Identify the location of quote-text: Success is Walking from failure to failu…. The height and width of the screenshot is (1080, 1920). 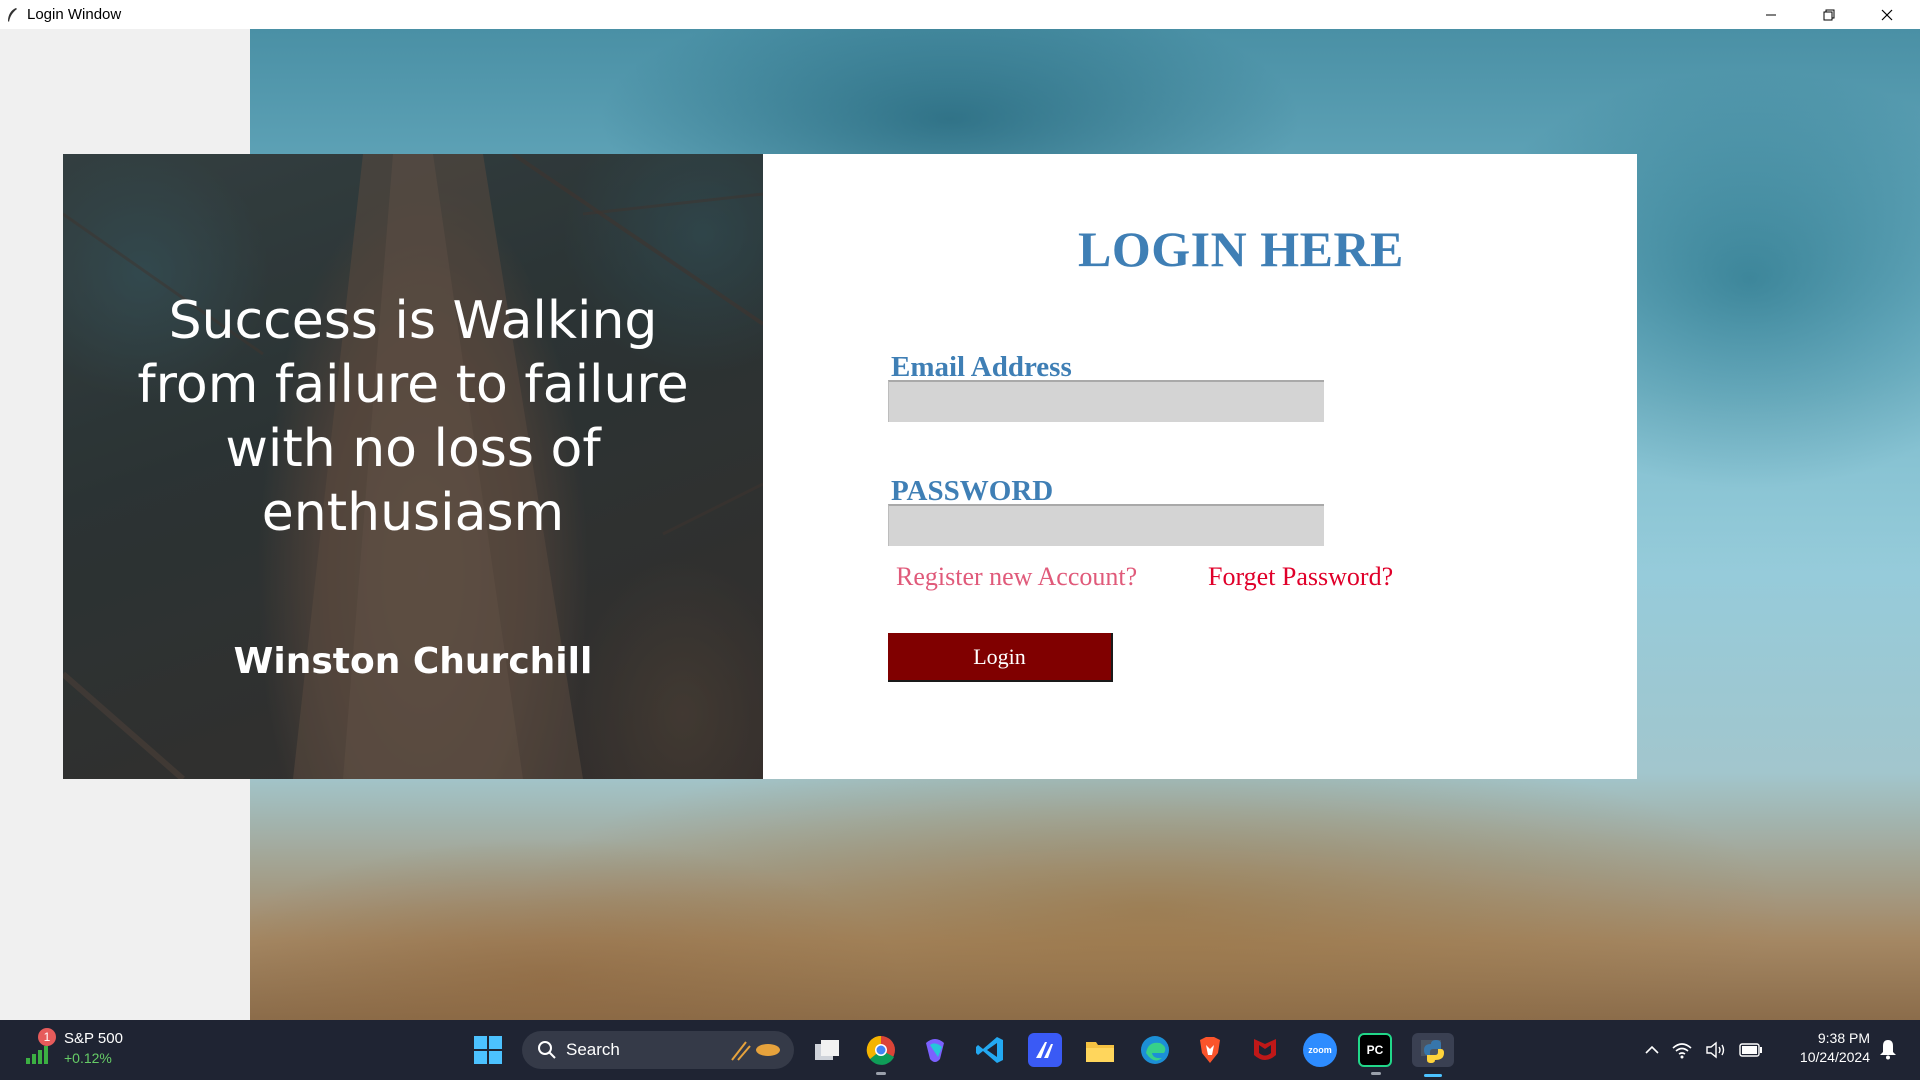
(413, 417).